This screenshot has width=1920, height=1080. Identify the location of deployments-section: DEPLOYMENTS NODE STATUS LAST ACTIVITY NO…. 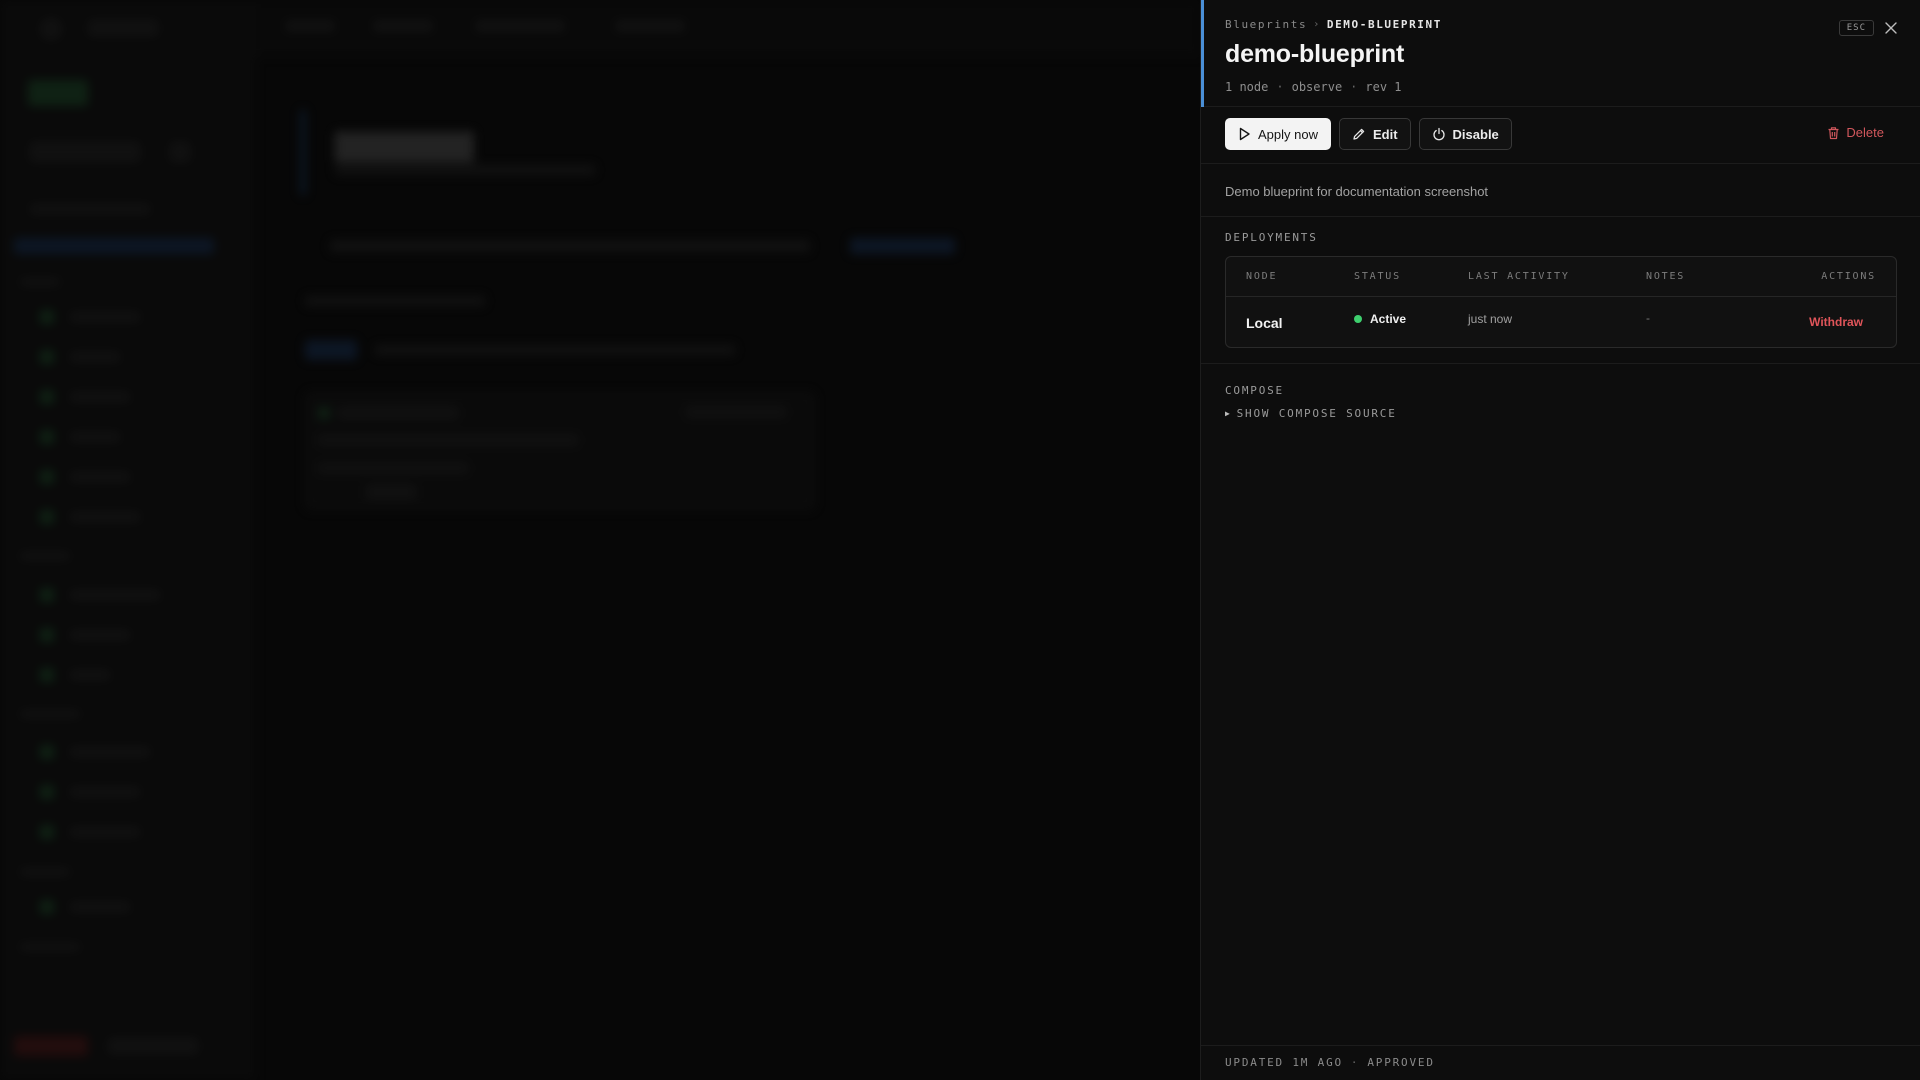
(1560, 290).